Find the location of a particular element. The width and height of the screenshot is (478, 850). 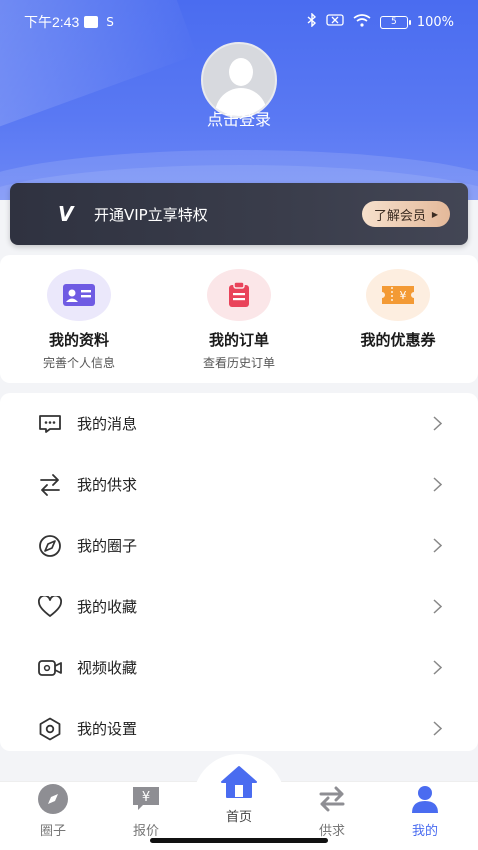

battery-icon: 5 is located at coordinates (395, 22).